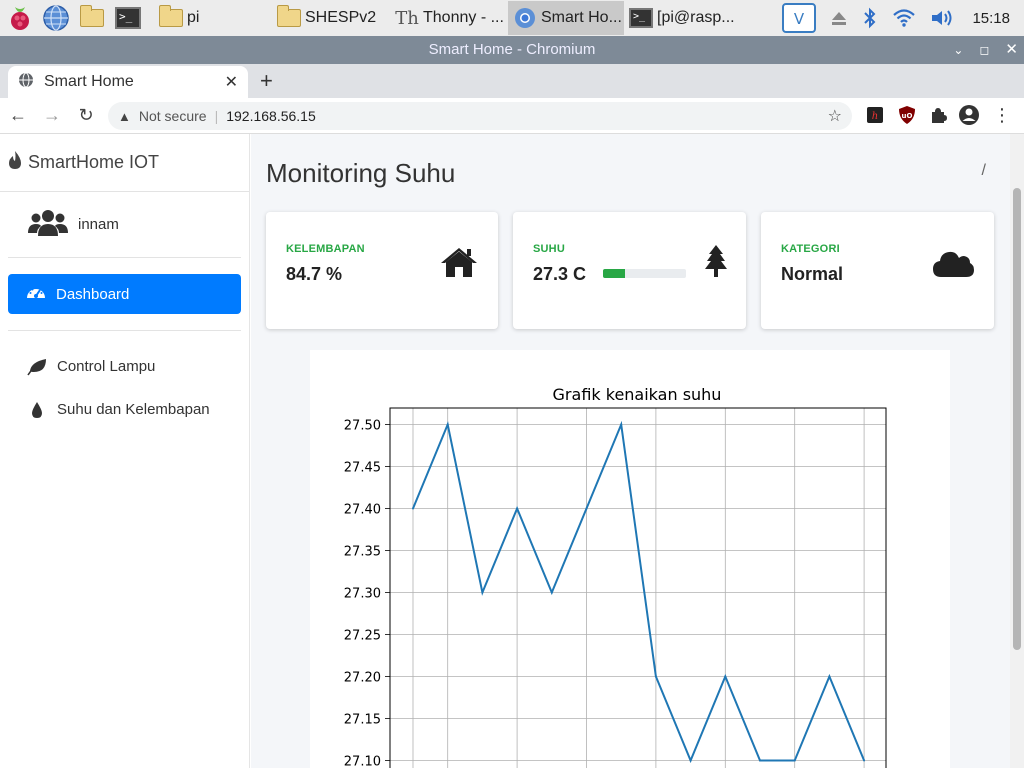 Image resolution: width=1024 pixels, height=768 pixels. What do you see at coordinates (991, 18) in the screenshot?
I see `clock: 15:18` at bounding box center [991, 18].